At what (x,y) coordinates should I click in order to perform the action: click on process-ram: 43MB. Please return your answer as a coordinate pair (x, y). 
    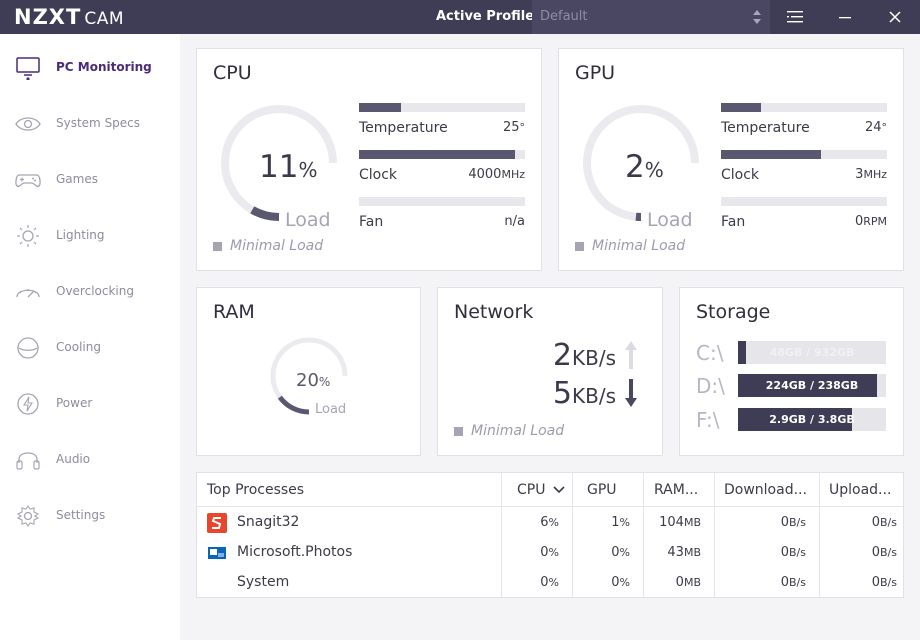
    Looking at the image, I should click on (684, 552).